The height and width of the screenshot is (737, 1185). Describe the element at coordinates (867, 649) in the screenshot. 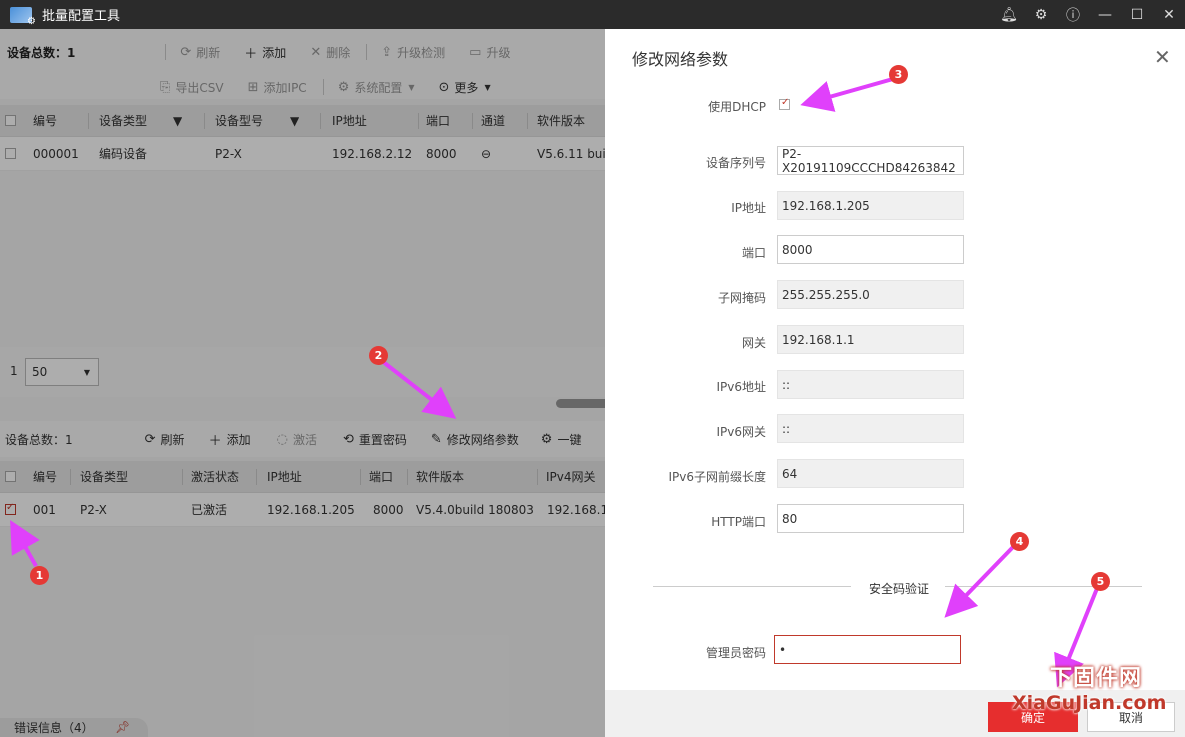

I see `admin-password-field: •` at that location.